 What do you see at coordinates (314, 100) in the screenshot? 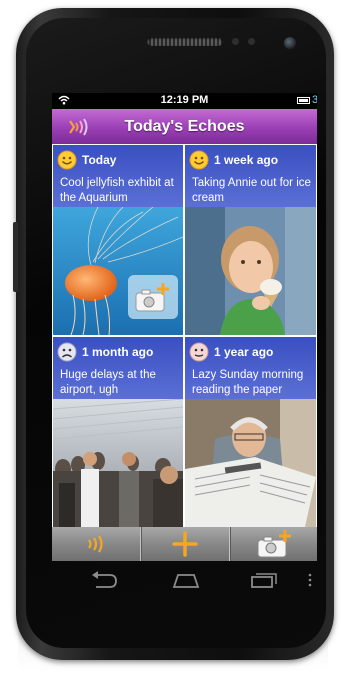
I see `battery-label: 3` at bounding box center [314, 100].